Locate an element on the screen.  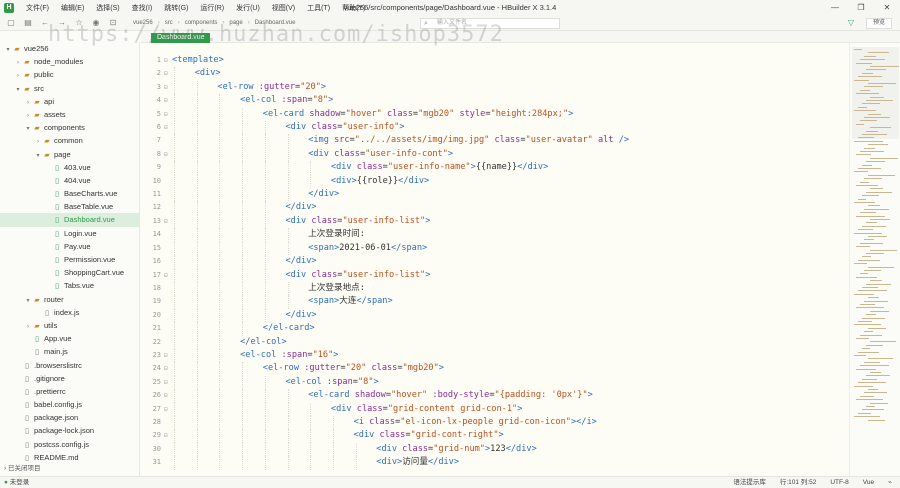
favorite-icon: ☆ is located at coordinates (79, 23).